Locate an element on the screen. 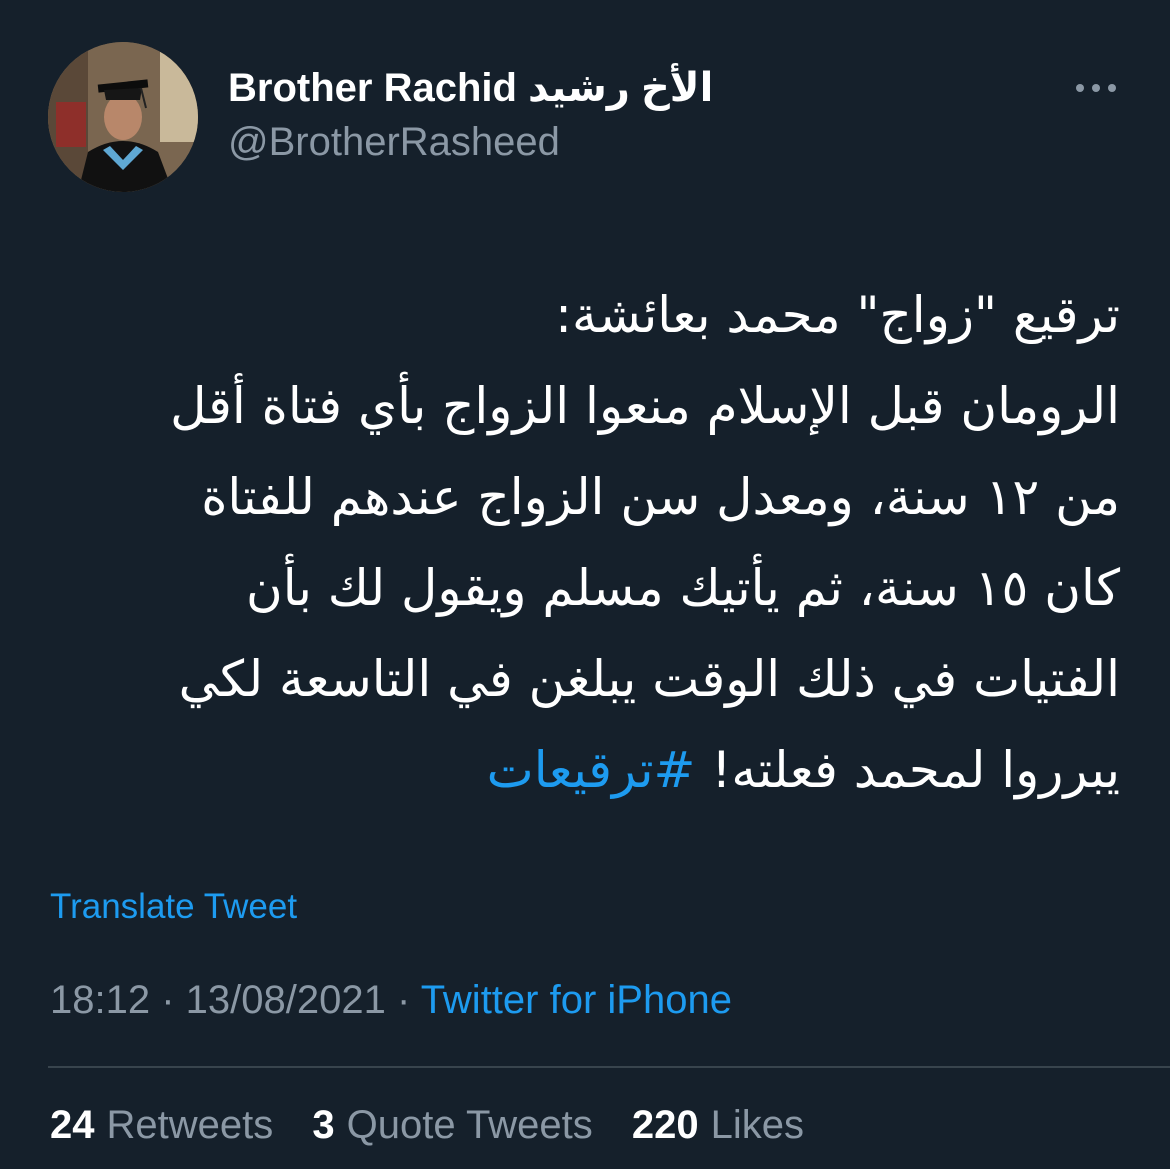  tweet-text-line: ترقيع "زواج" محمد بعائشة: is located at coordinates (837, 315).